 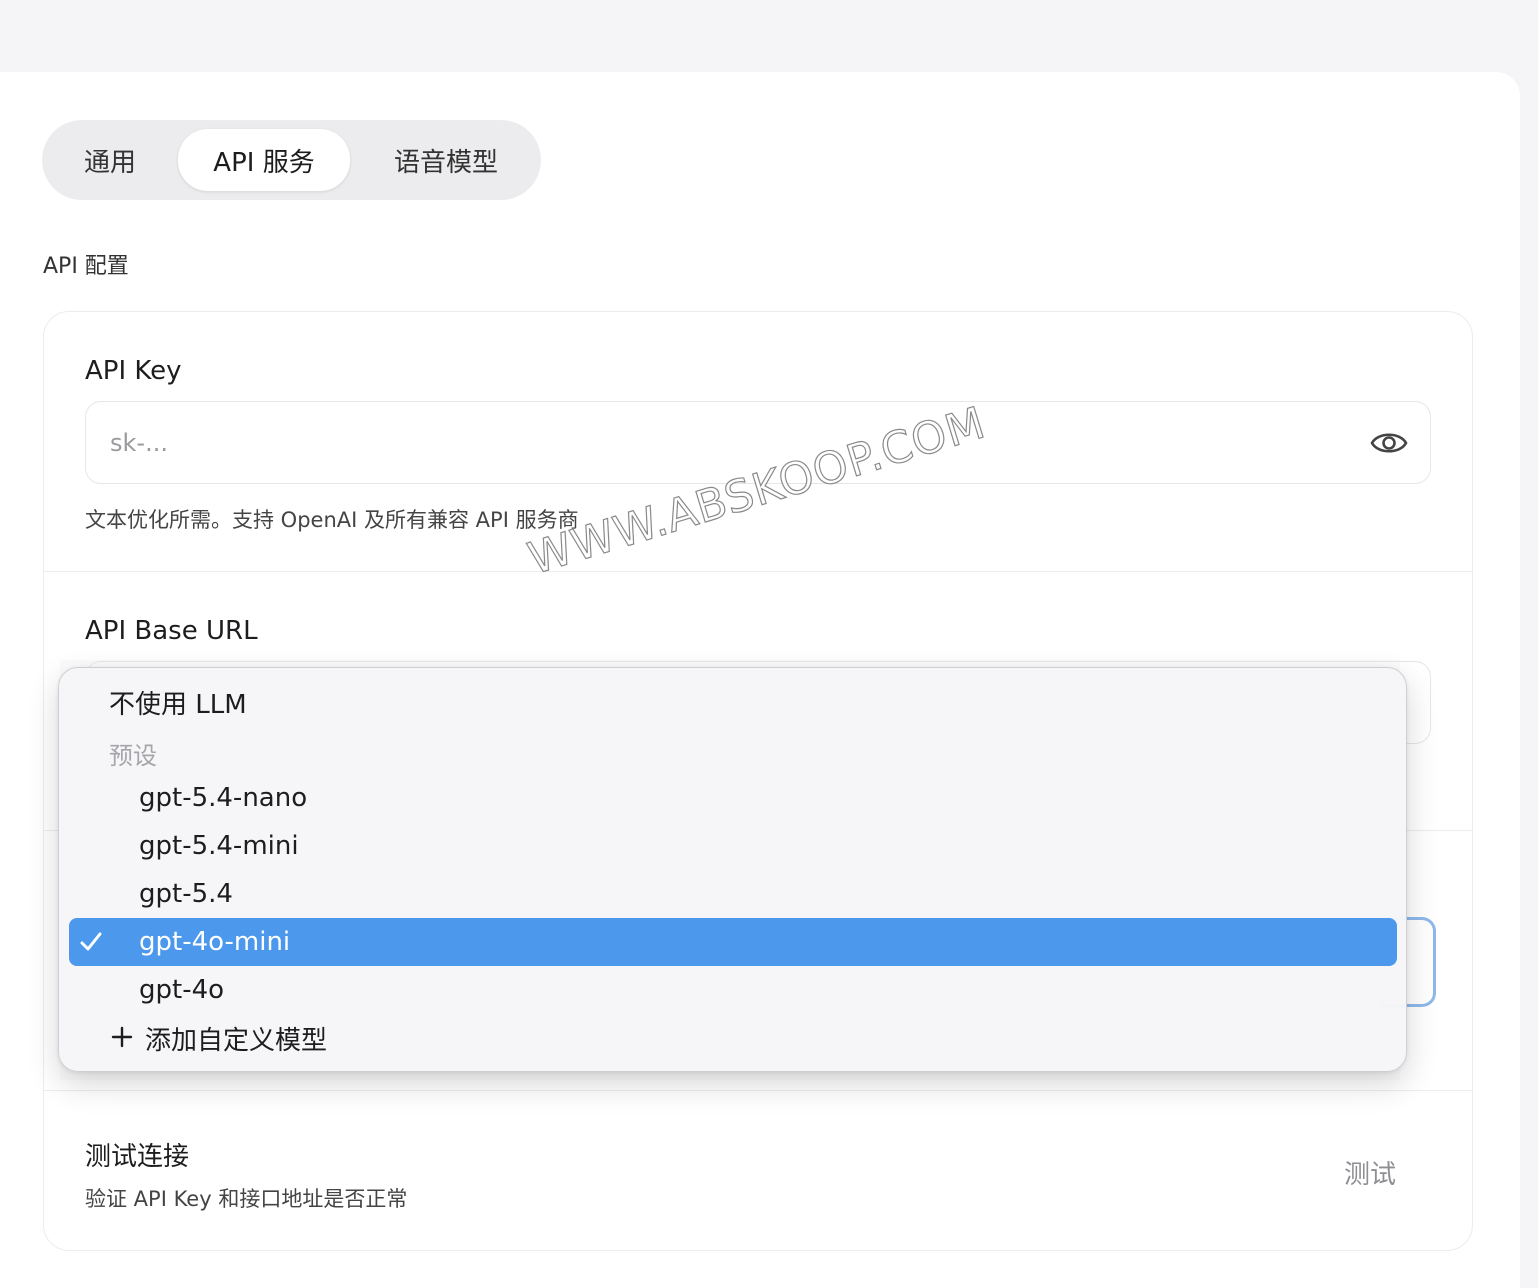 I want to click on eye-icon, so click(x=1389, y=443).